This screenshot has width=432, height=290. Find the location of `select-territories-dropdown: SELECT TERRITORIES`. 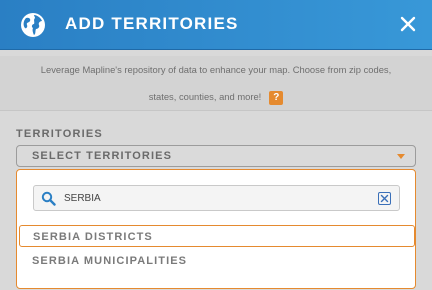

select-territories-dropdown: SELECT TERRITORIES is located at coordinates (216, 156).